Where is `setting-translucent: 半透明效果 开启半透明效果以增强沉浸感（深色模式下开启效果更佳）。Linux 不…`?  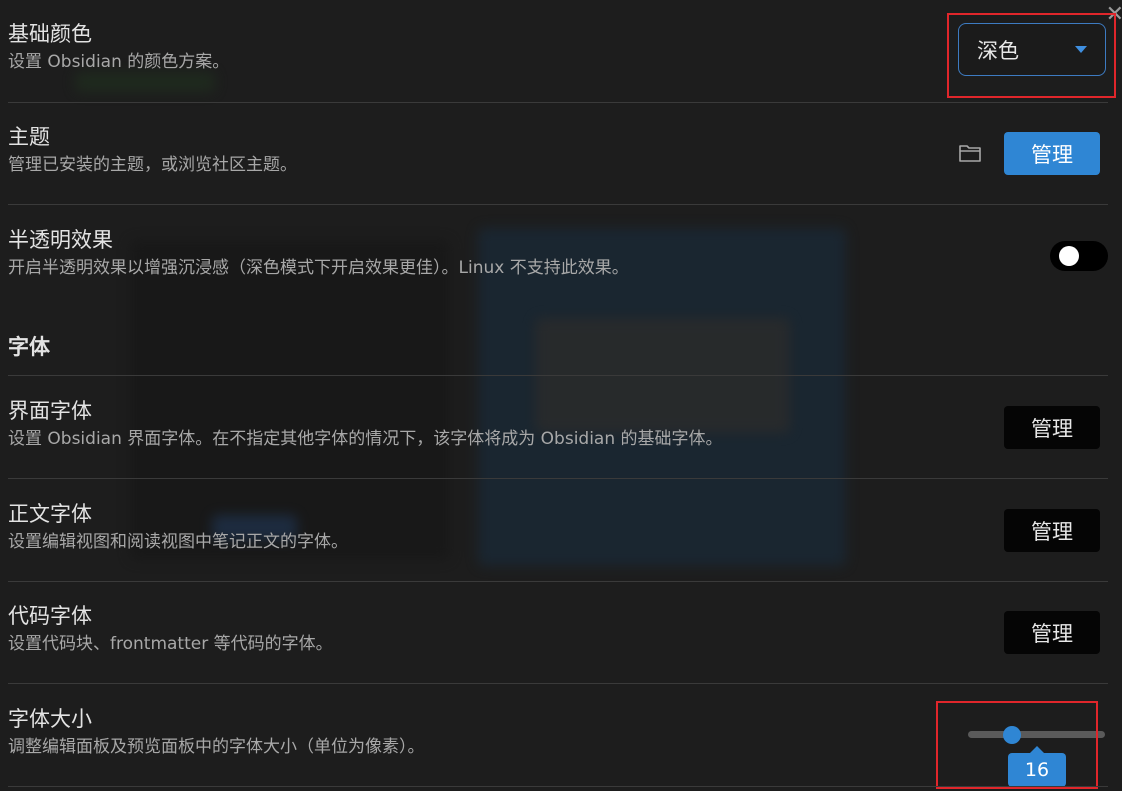
setting-translucent: 半透明效果 开启半透明效果以增强沉浸感（深色模式下开启效果更佳）。Linux 不… is located at coordinates (558, 253).